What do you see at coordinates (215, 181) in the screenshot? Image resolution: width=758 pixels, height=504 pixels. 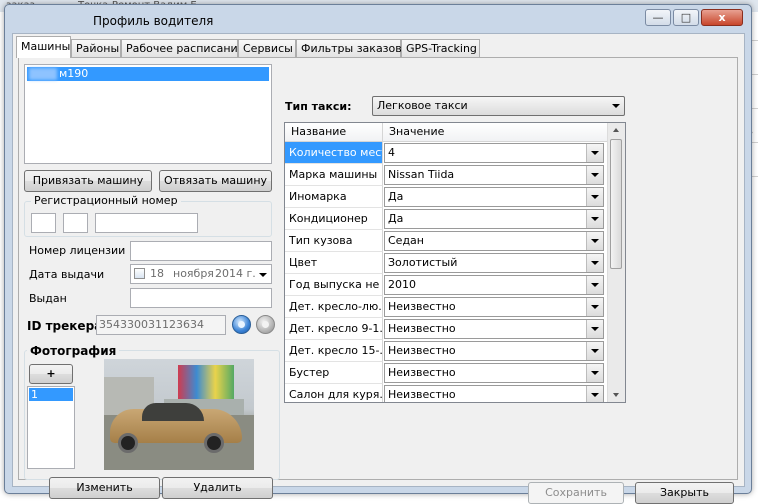 I see `detach-car-button: Отвязать машину` at bounding box center [215, 181].